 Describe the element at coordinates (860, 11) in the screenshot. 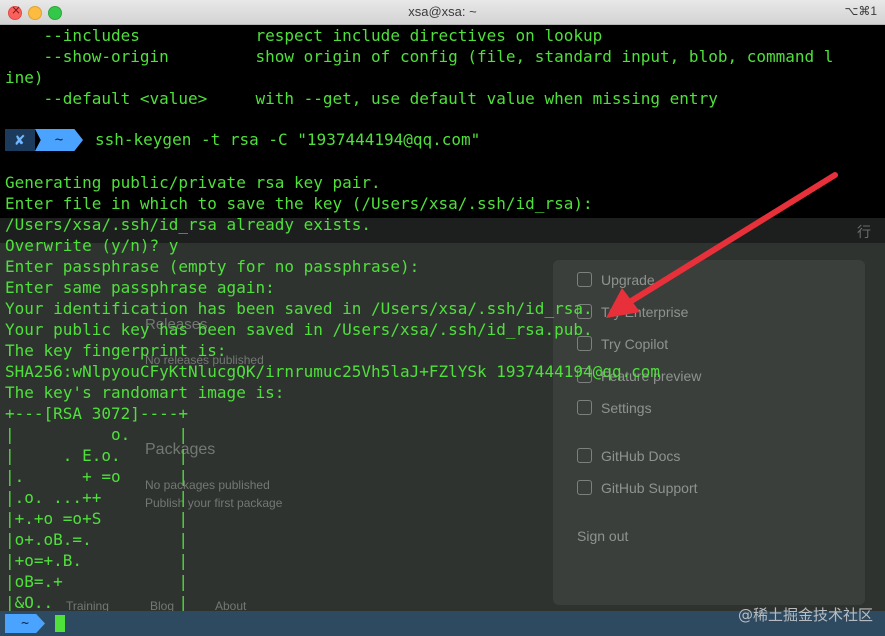

I see `window-shortcut: ⌥⌘1` at that location.